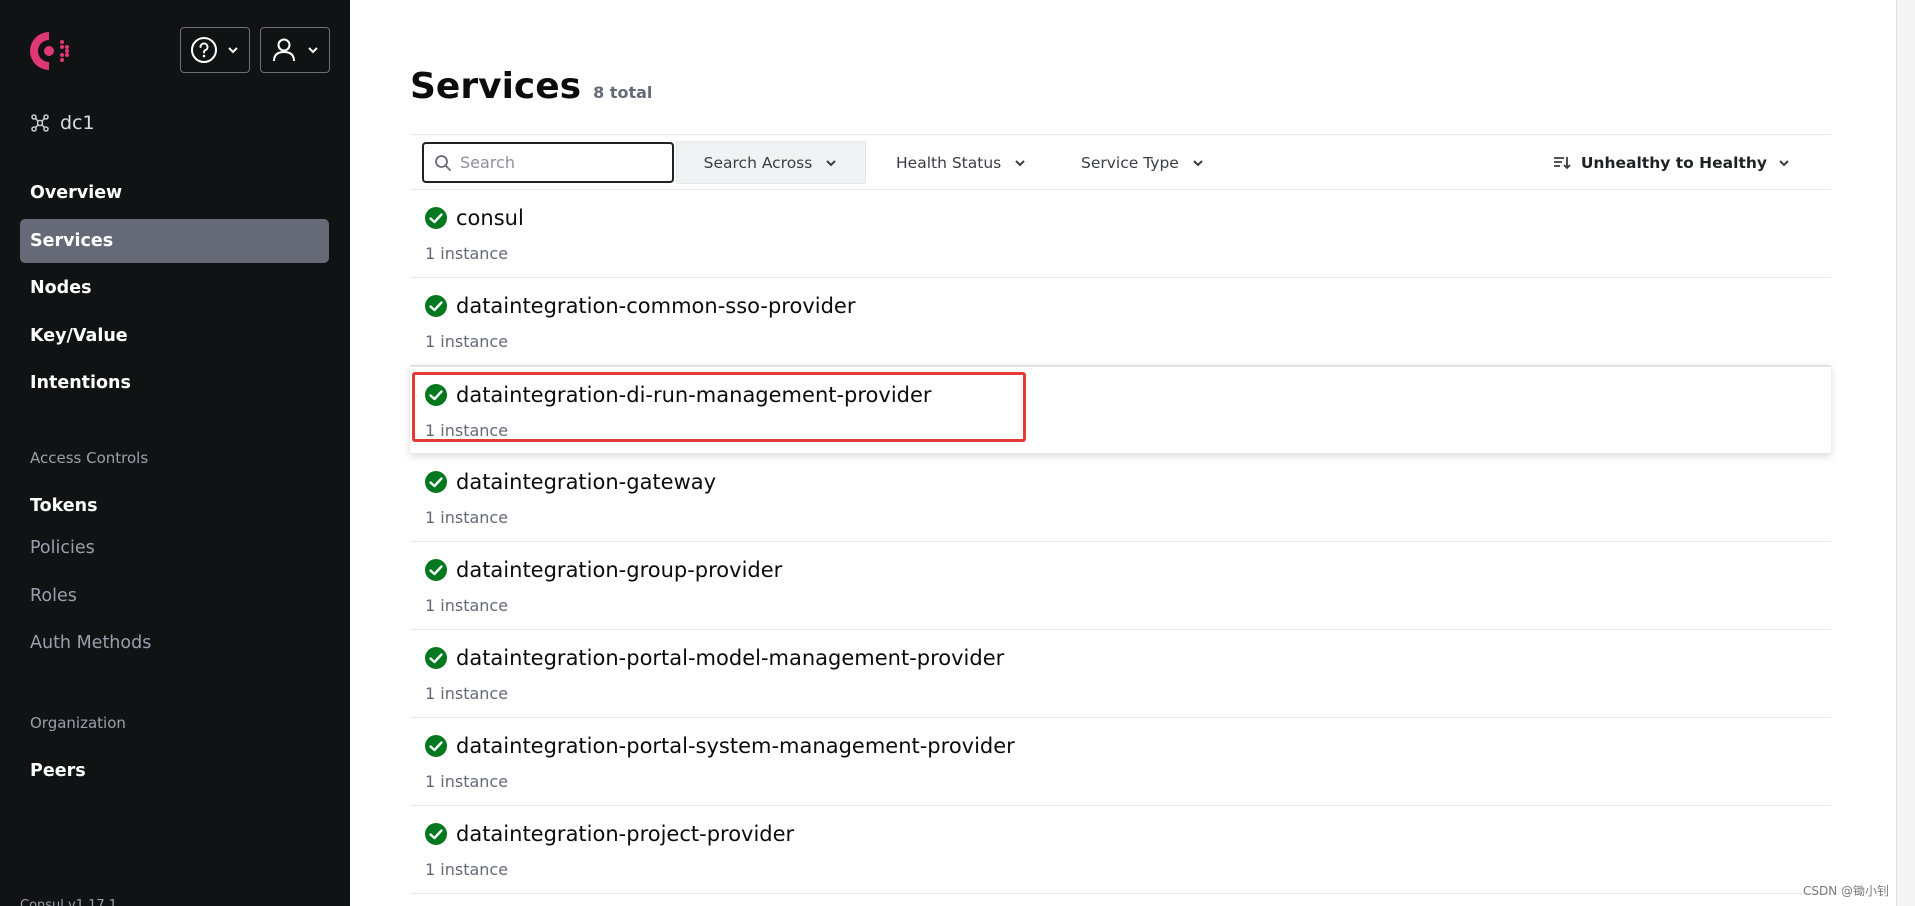  What do you see at coordinates (560, 162) in the screenshot?
I see `search-input` at bounding box center [560, 162].